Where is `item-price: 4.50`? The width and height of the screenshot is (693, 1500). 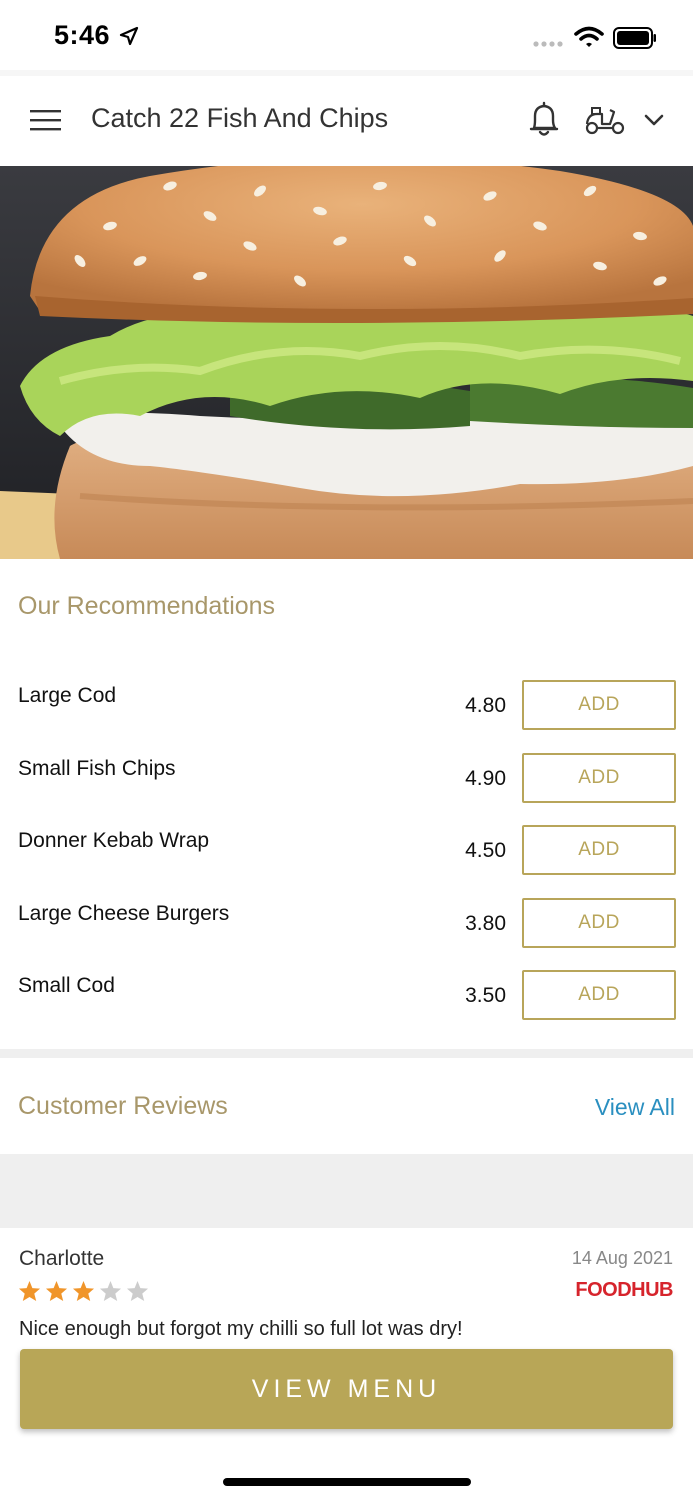
item-price: 4.50 is located at coordinates (485, 850).